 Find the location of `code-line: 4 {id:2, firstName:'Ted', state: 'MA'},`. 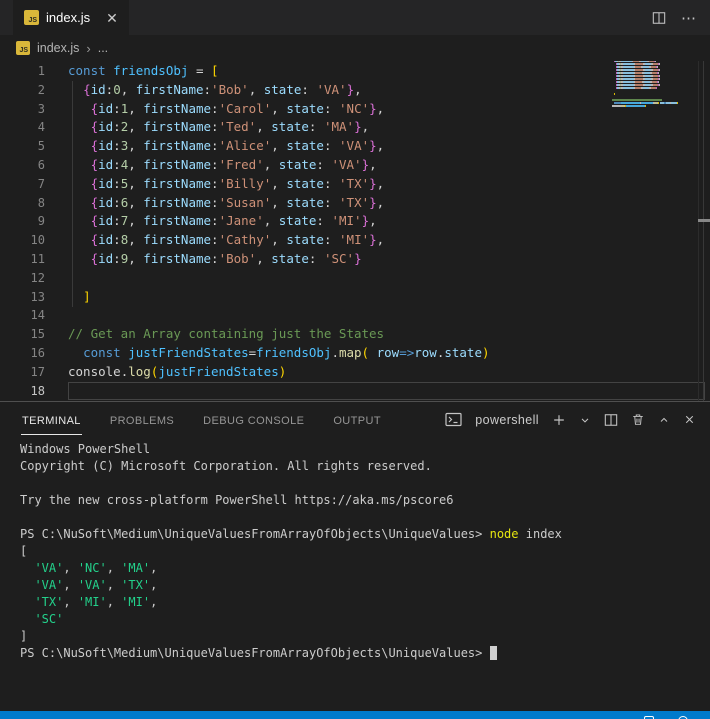

code-line: 4 {id:2, firstName:'Ted', state: 'MA'}, is located at coordinates (355, 127).